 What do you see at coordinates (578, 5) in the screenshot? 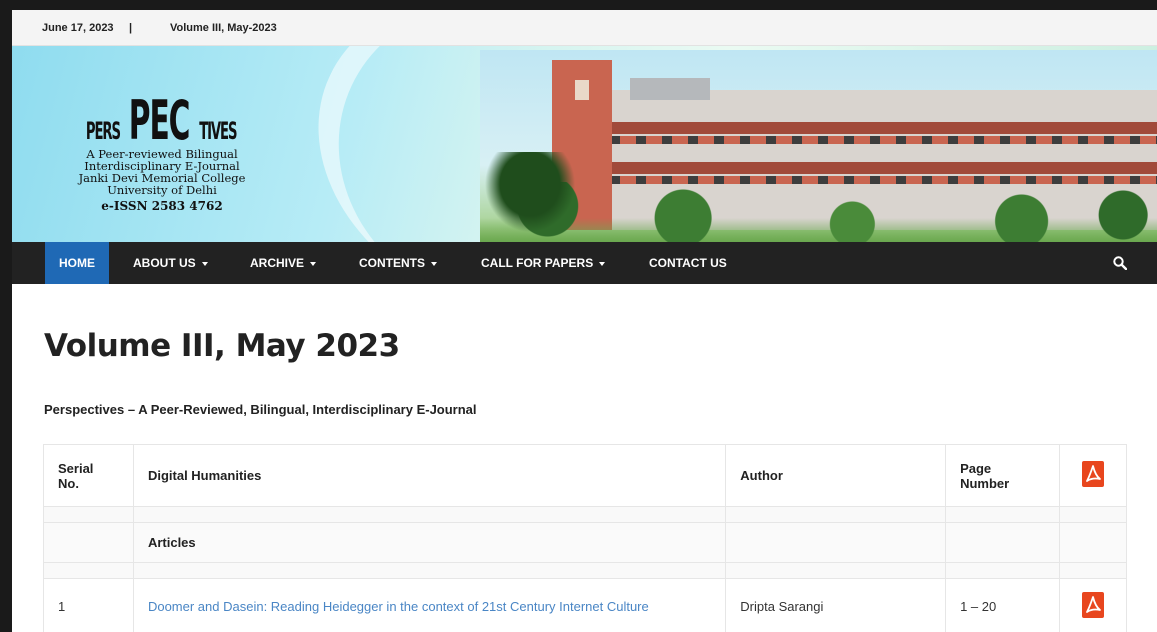
I see `window-frame-top` at bounding box center [578, 5].